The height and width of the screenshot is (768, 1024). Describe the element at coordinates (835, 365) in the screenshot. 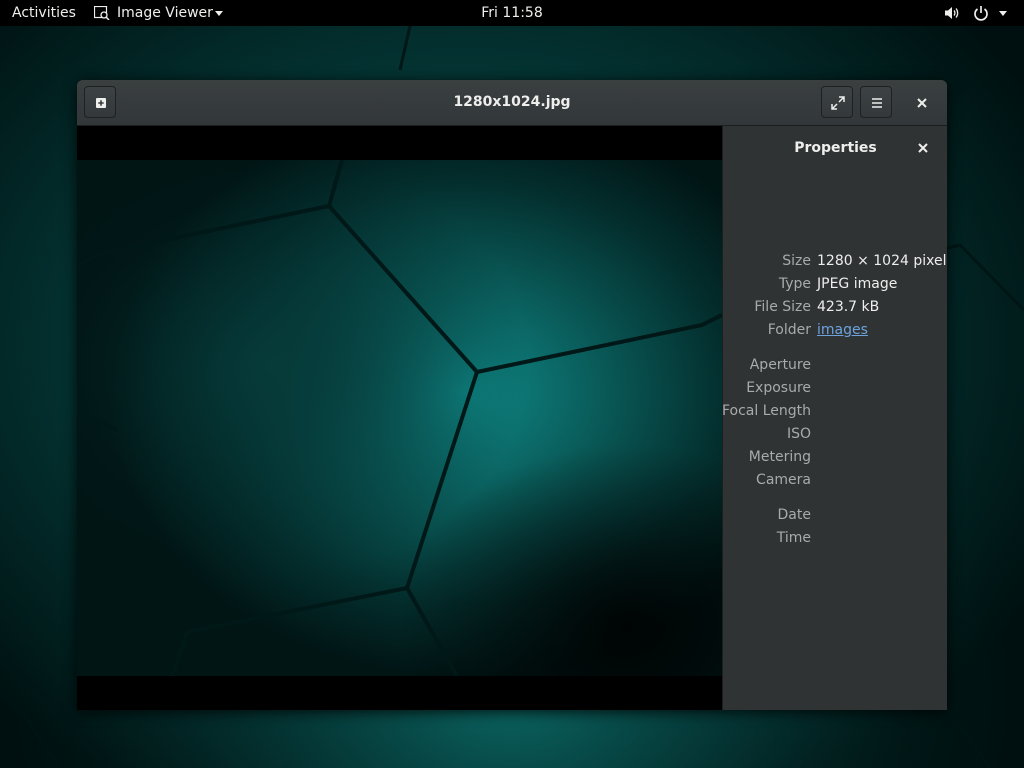

I see `property-aperture: Aperture` at that location.